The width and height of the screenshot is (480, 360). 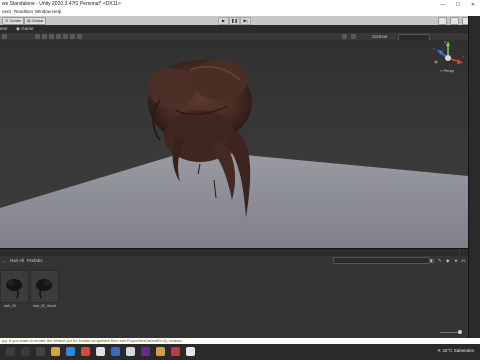 What do you see at coordinates (450, 332) in the screenshot?
I see `thumbnail-size-slider` at bounding box center [450, 332].